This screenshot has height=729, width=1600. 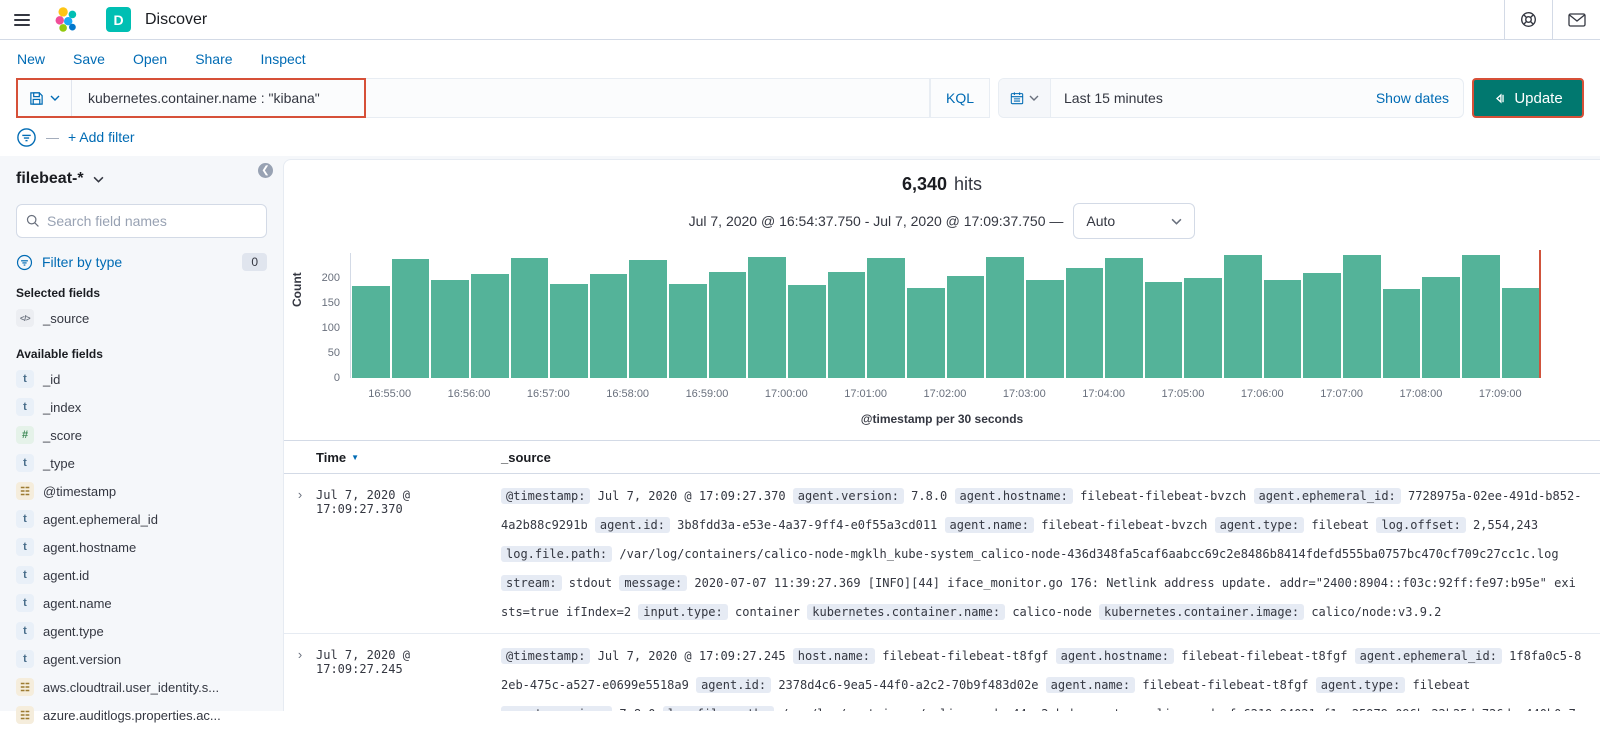 I want to click on current-time-marker, so click(x=1540, y=314).